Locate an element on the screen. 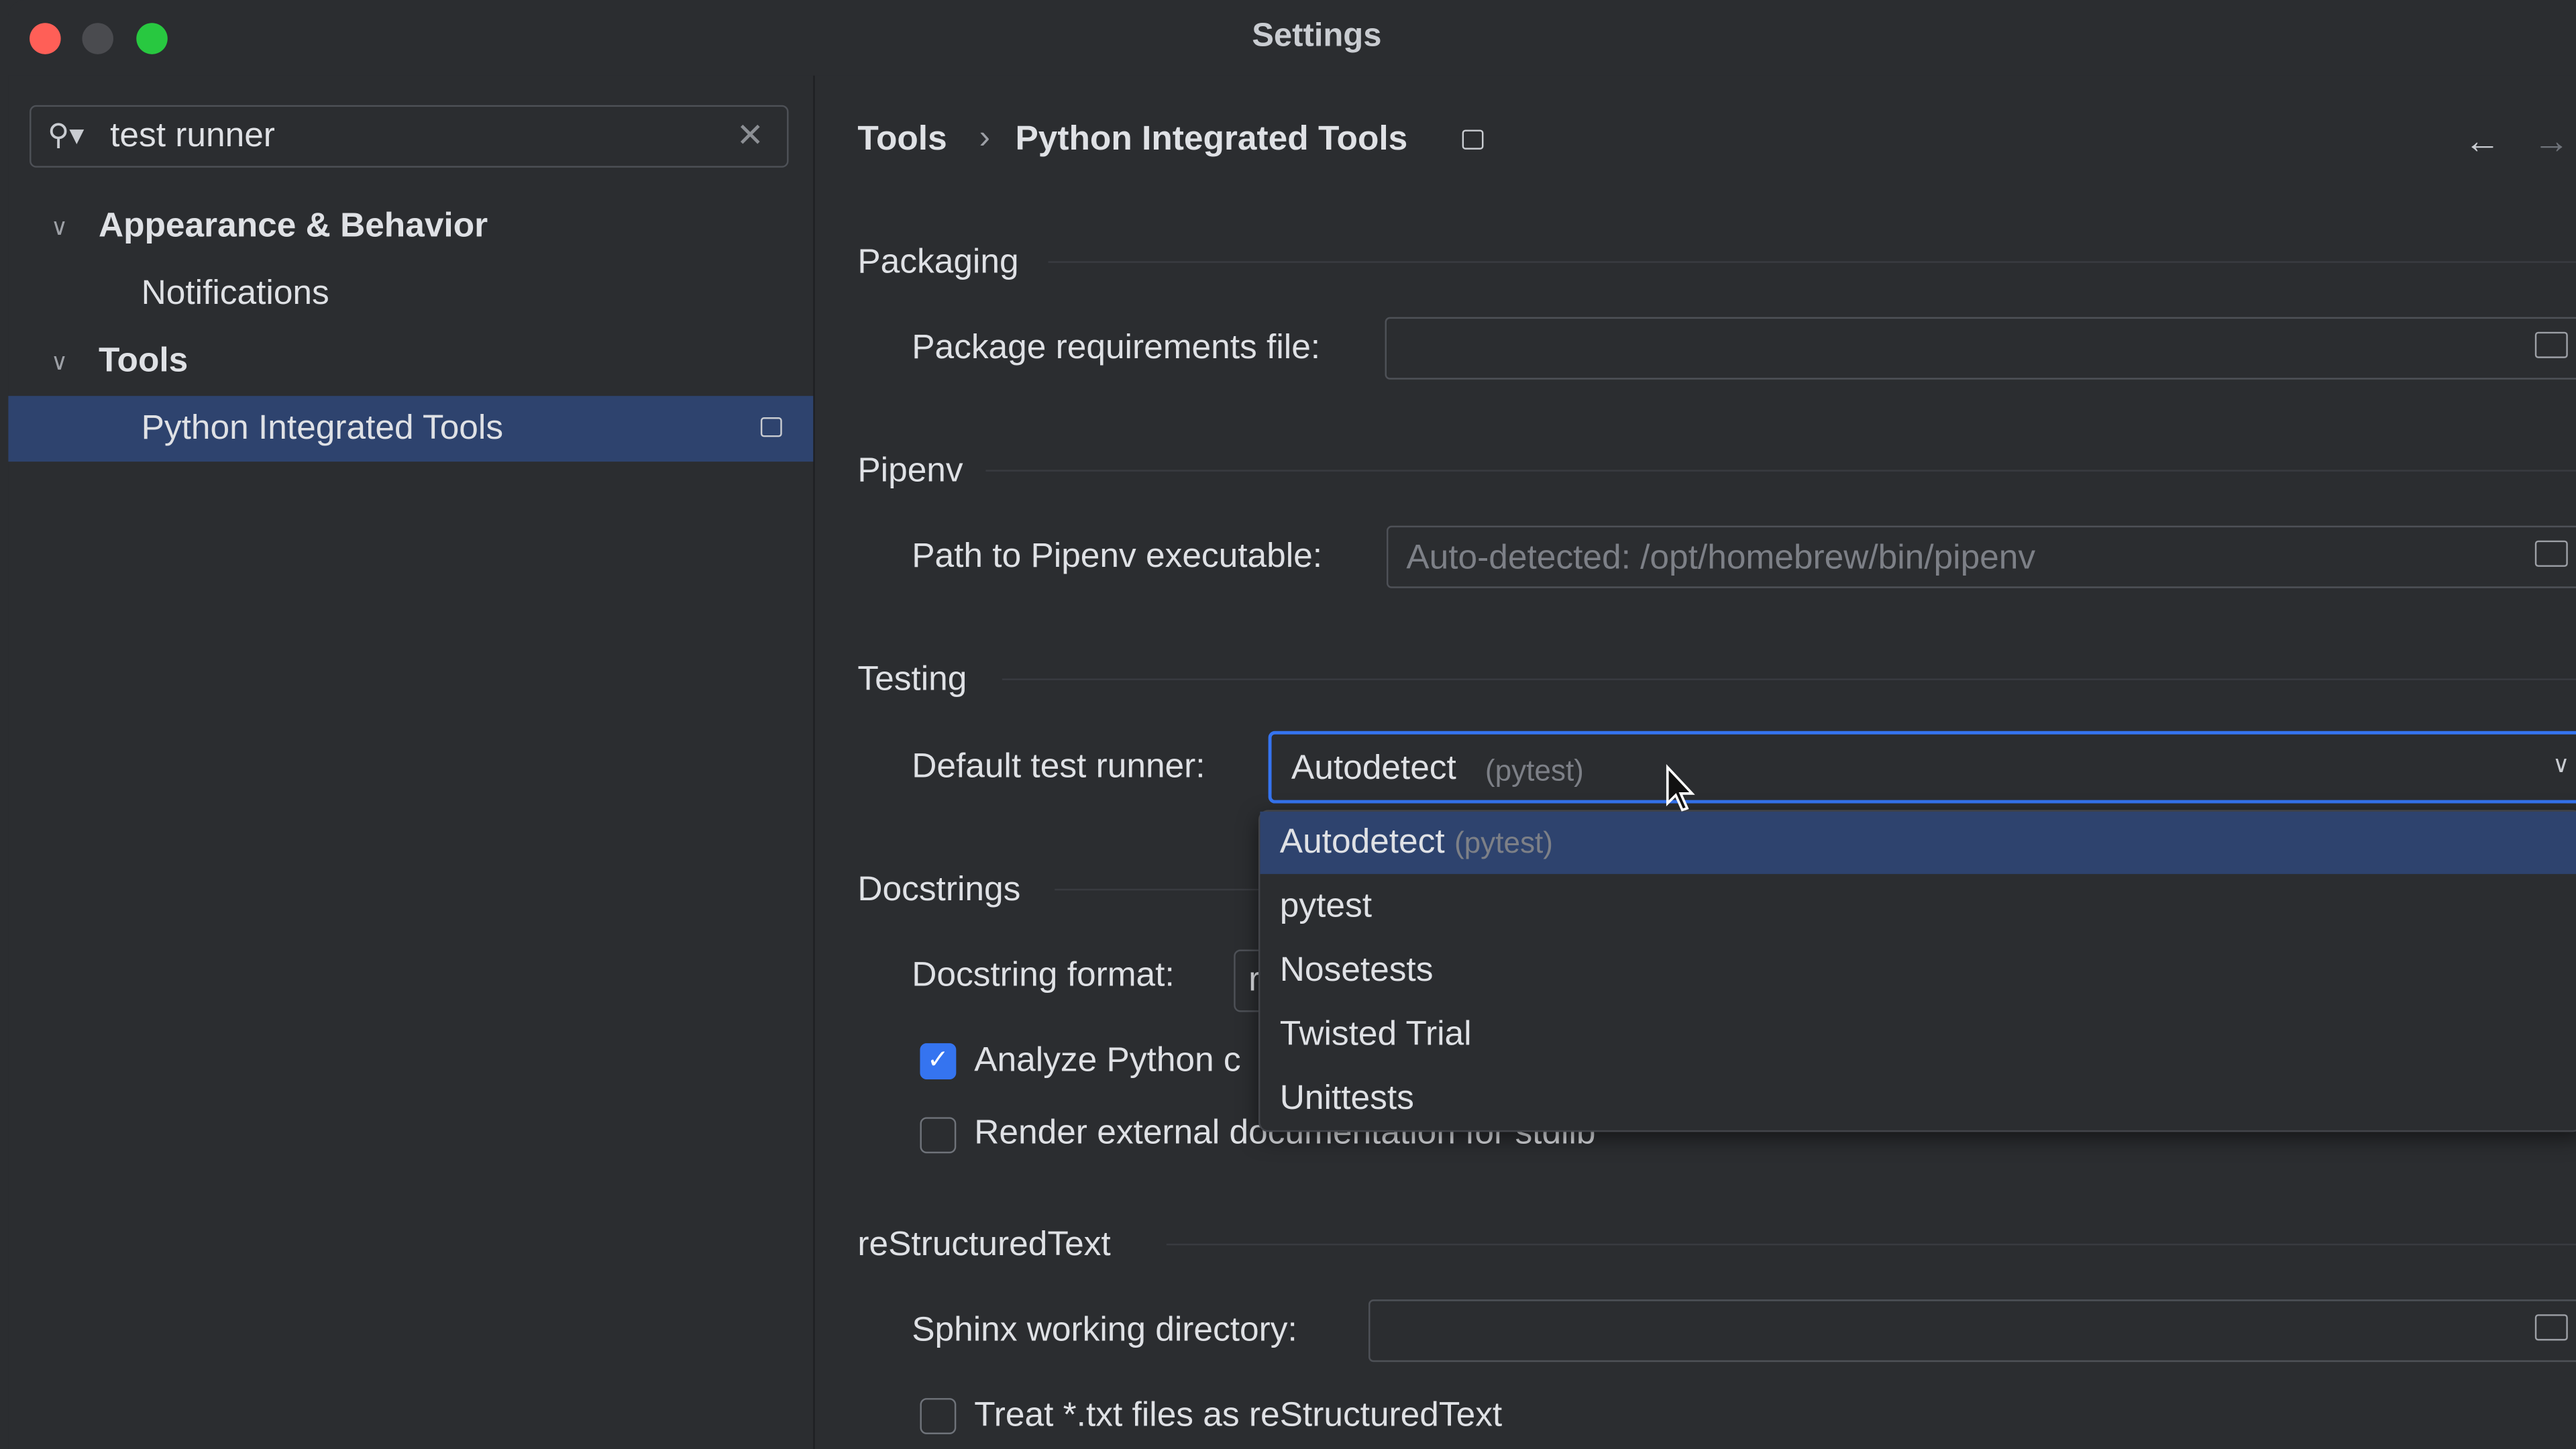 This screenshot has width=2576, height=1449. option-label: Autodetect is located at coordinates (1362, 841).